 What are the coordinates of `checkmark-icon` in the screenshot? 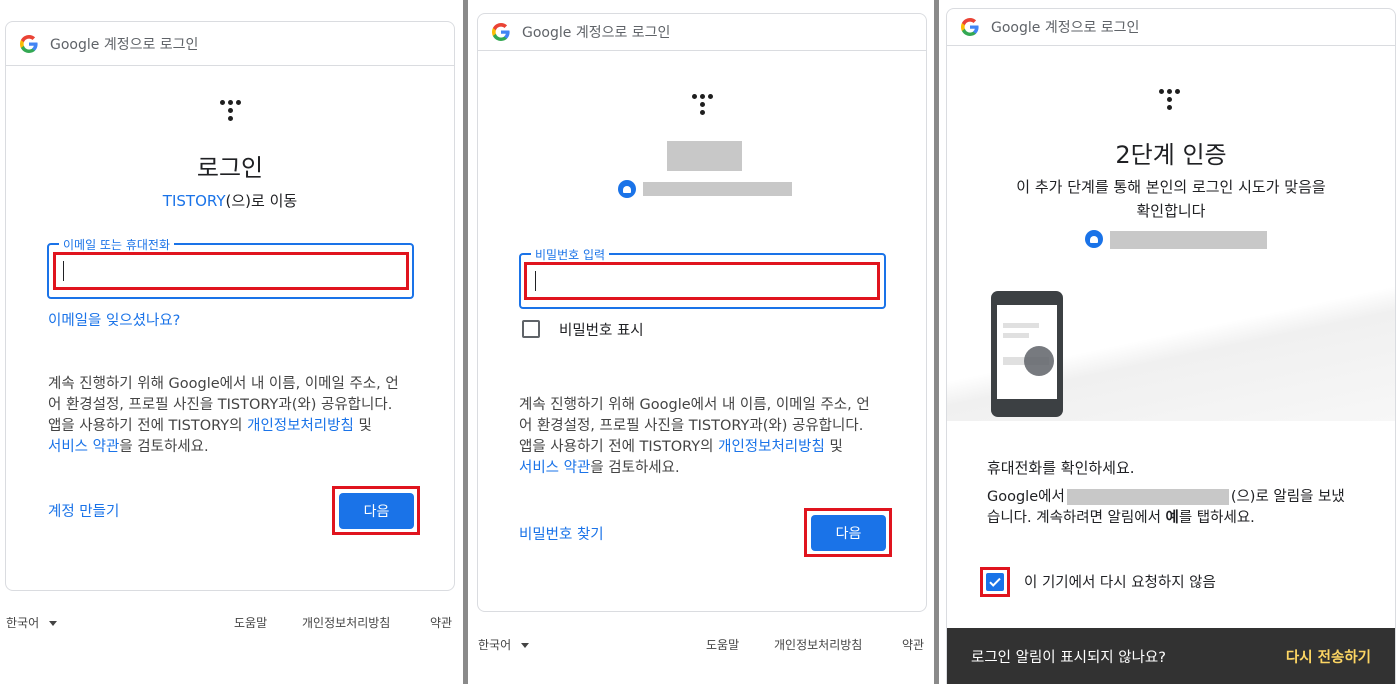 It's located at (995, 582).